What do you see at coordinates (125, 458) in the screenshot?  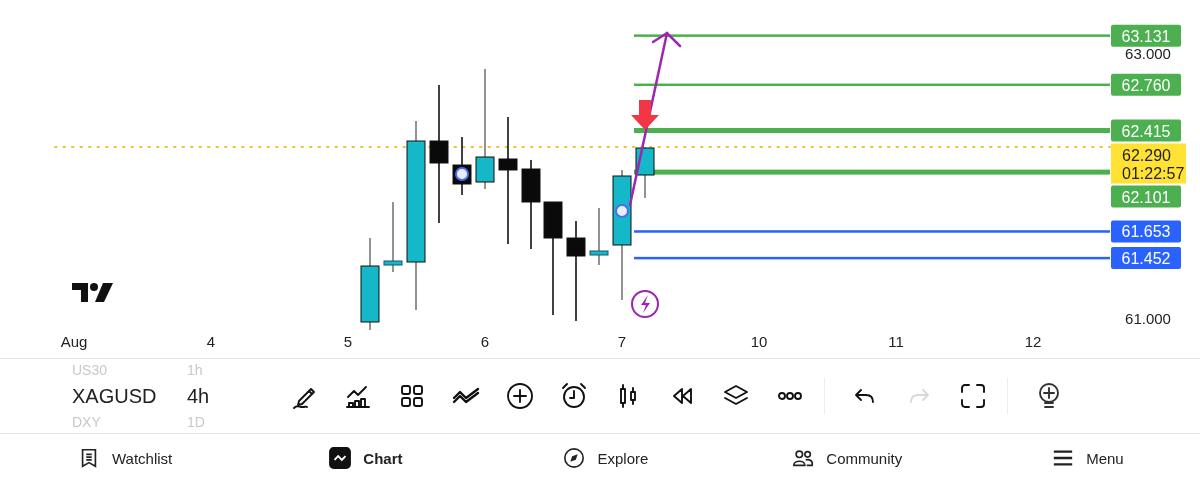 I see `nav-tab: Watchlist` at bounding box center [125, 458].